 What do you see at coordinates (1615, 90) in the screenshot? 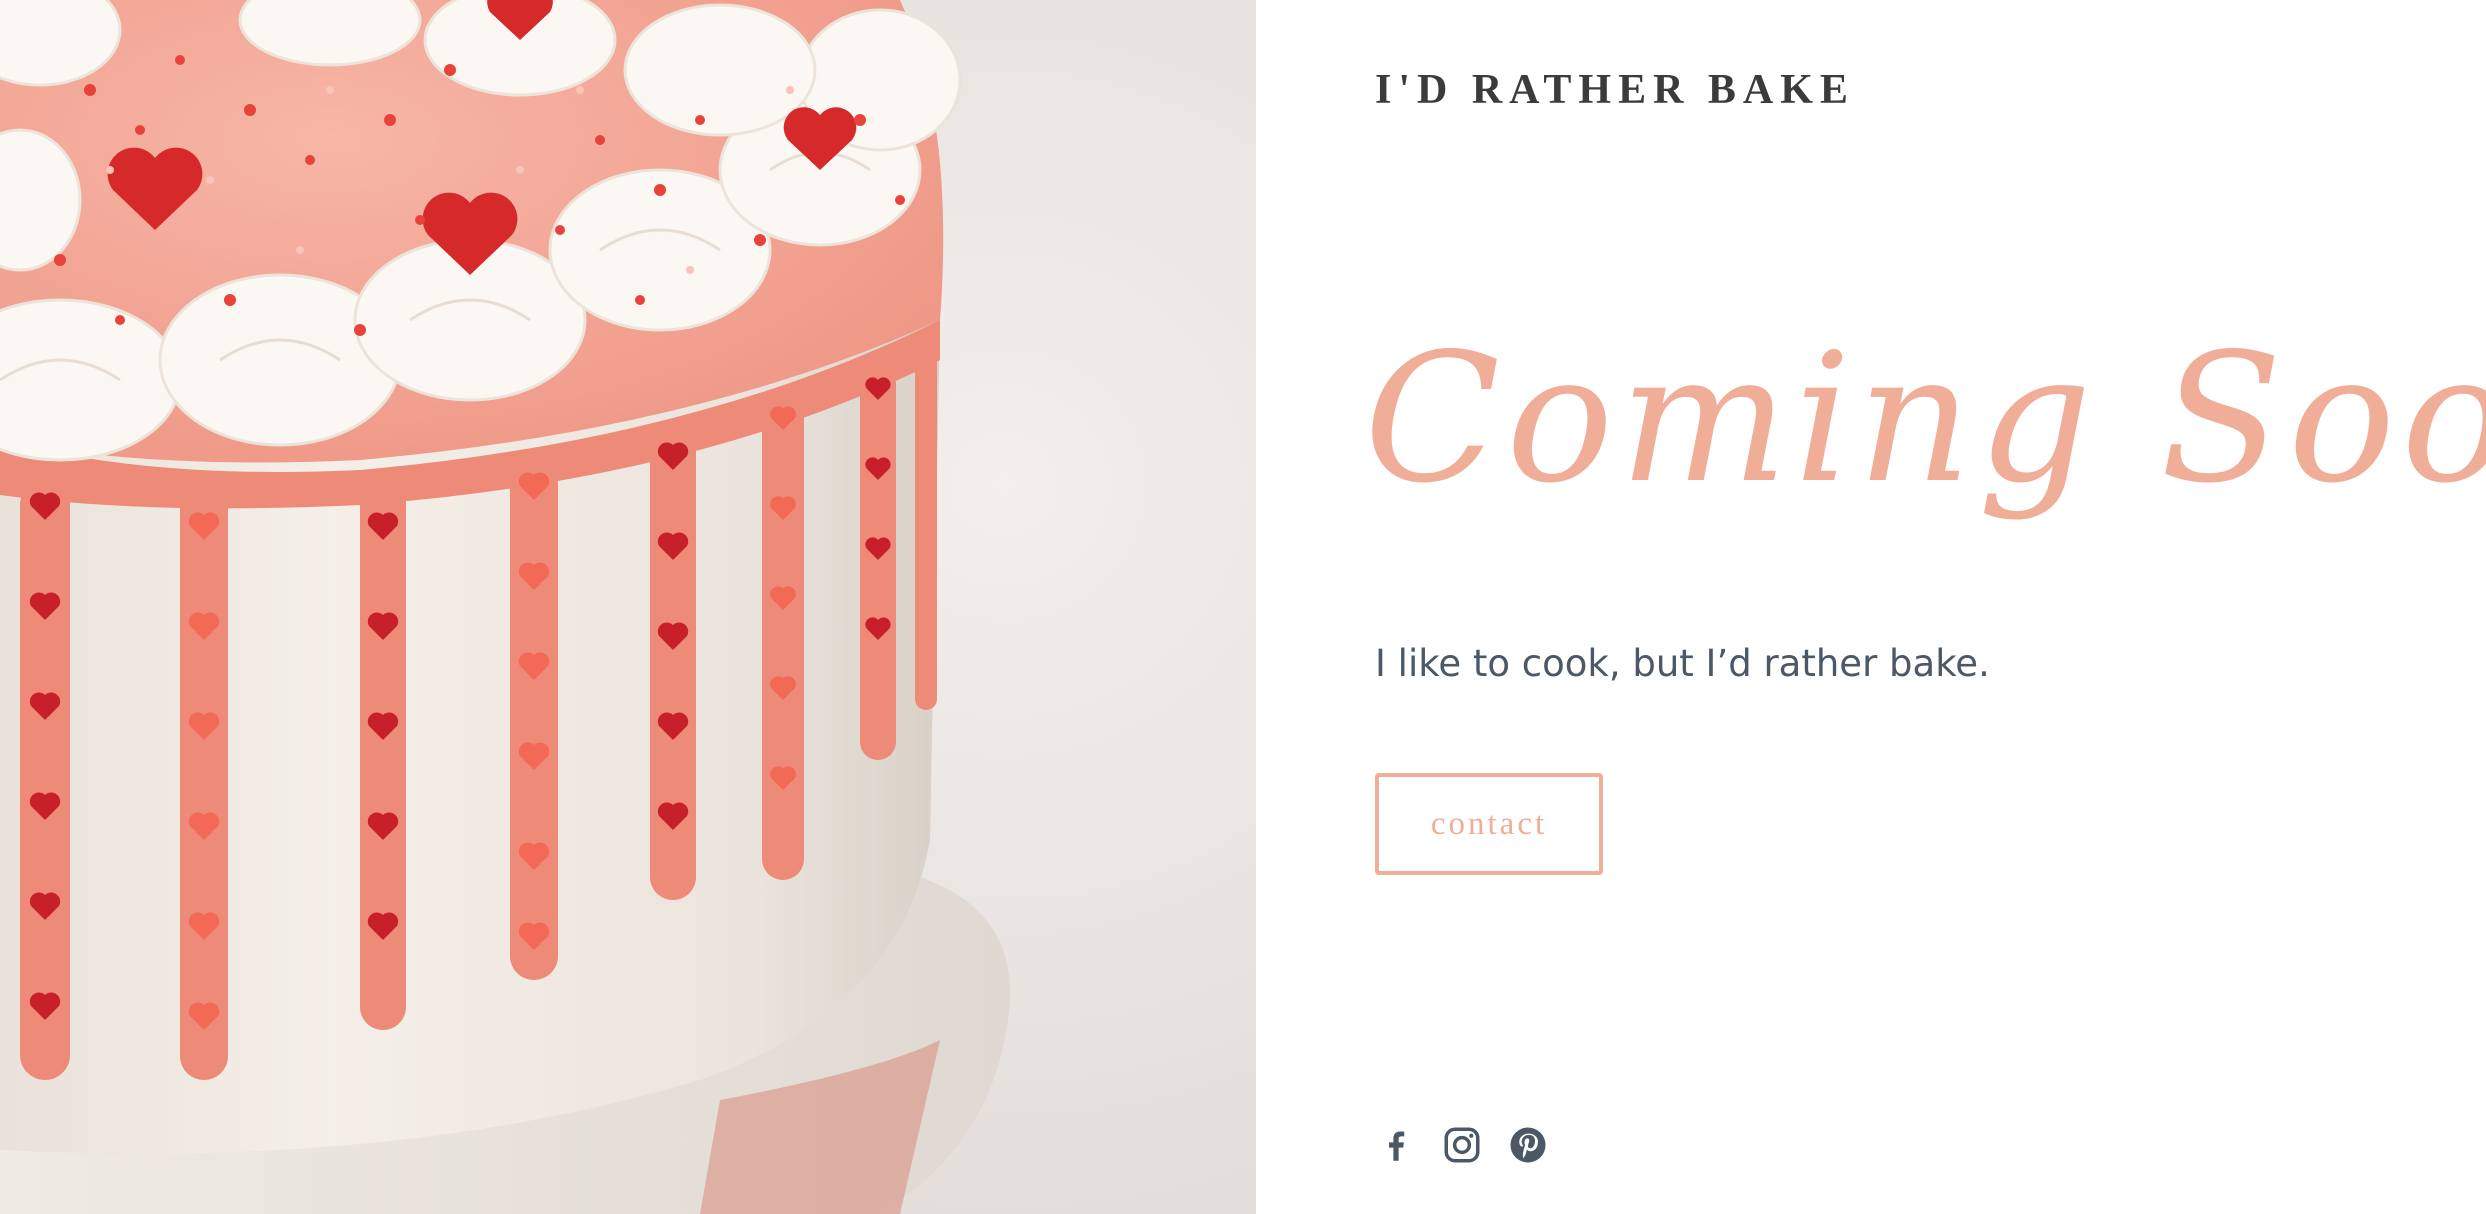
I see `site-title: I'D RATHER BAKE` at bounding box center [1615, 90].